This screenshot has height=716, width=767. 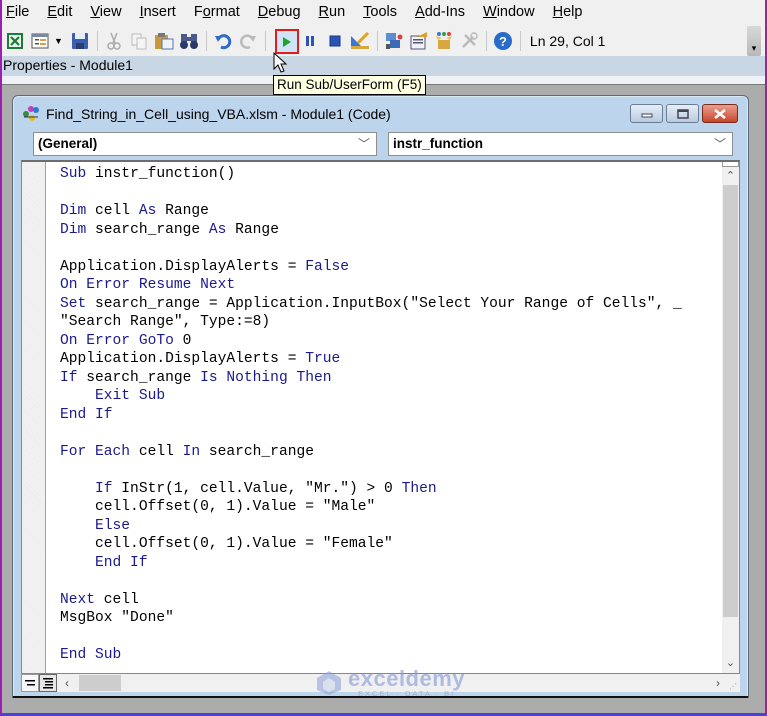 I want to click on code-line: Application.DisplayAlerts = False, so click(x=371, y=267).